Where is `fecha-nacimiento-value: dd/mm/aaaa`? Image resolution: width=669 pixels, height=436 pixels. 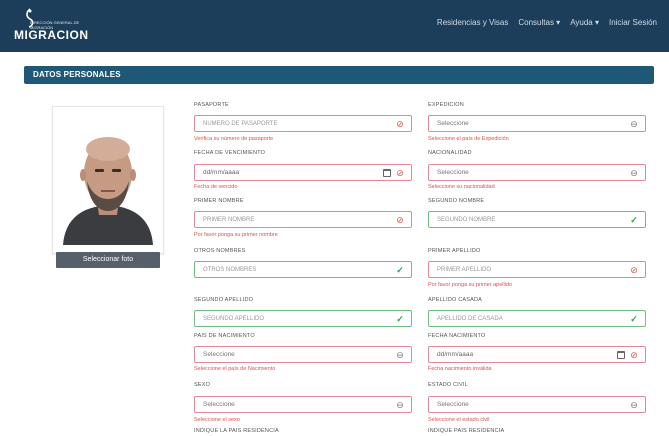
fecha-nacimiento-value: dd/mm/aaaa is located at coordinates (455, 354).